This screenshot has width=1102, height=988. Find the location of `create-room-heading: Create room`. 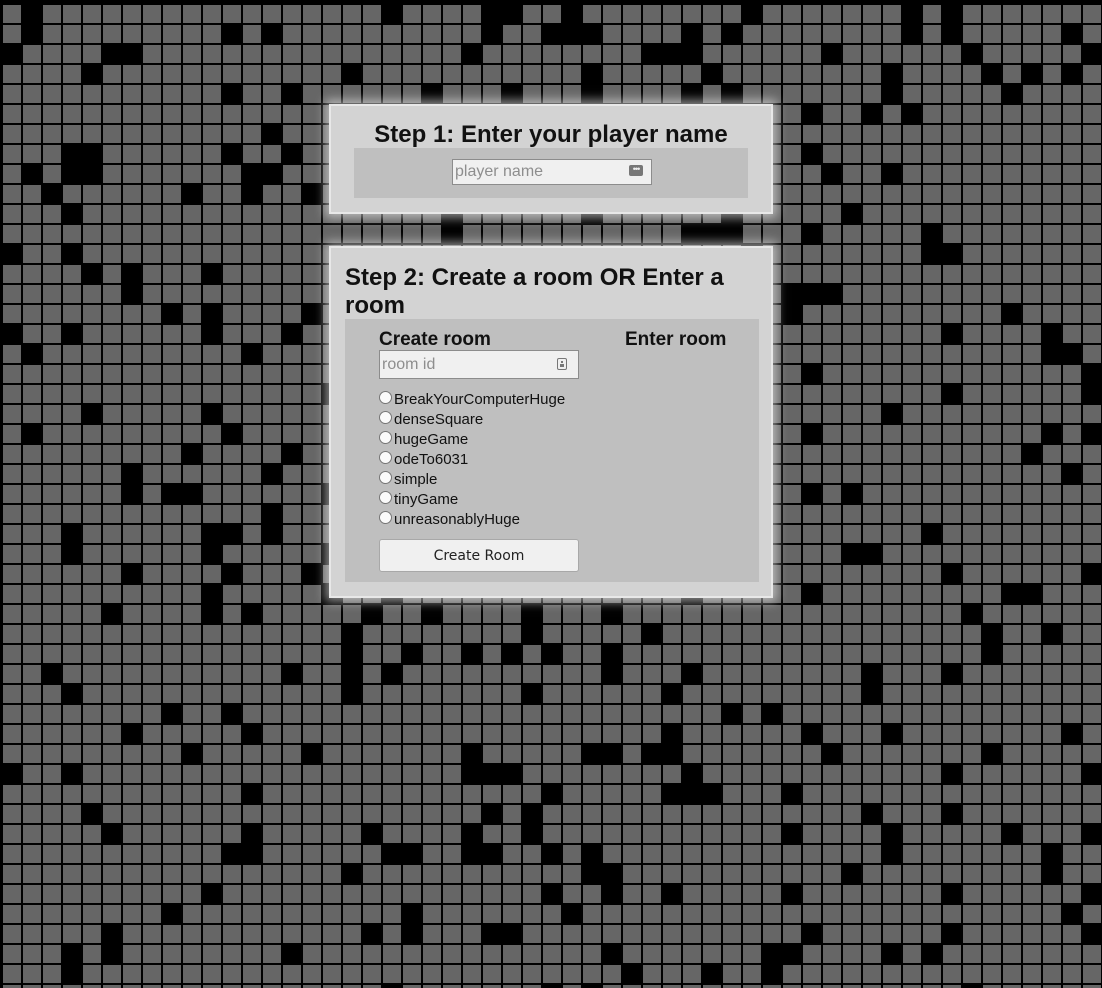

create-room-heading: Create room is located at coordinates (435, 339).